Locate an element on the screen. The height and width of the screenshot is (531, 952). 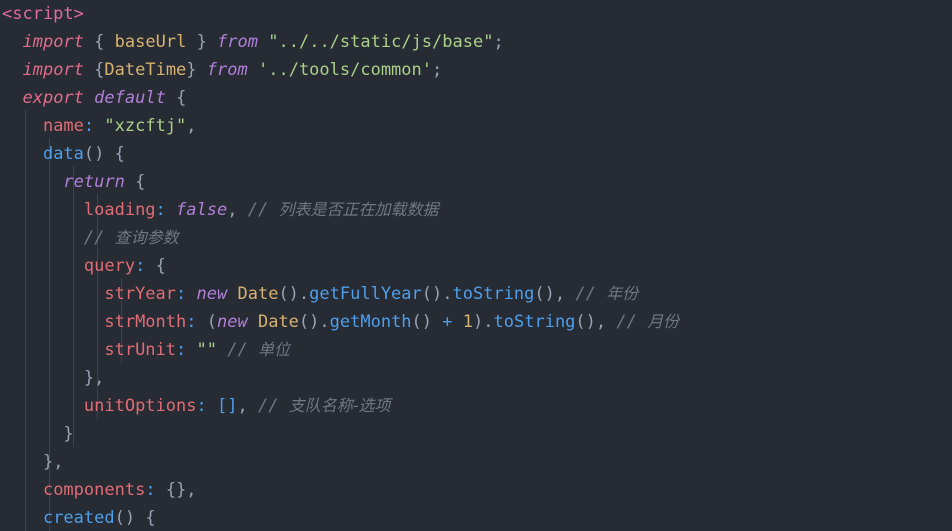
code-line: loading: false, // 列表是否正在加载数据 is located at coordinates (476, 210).